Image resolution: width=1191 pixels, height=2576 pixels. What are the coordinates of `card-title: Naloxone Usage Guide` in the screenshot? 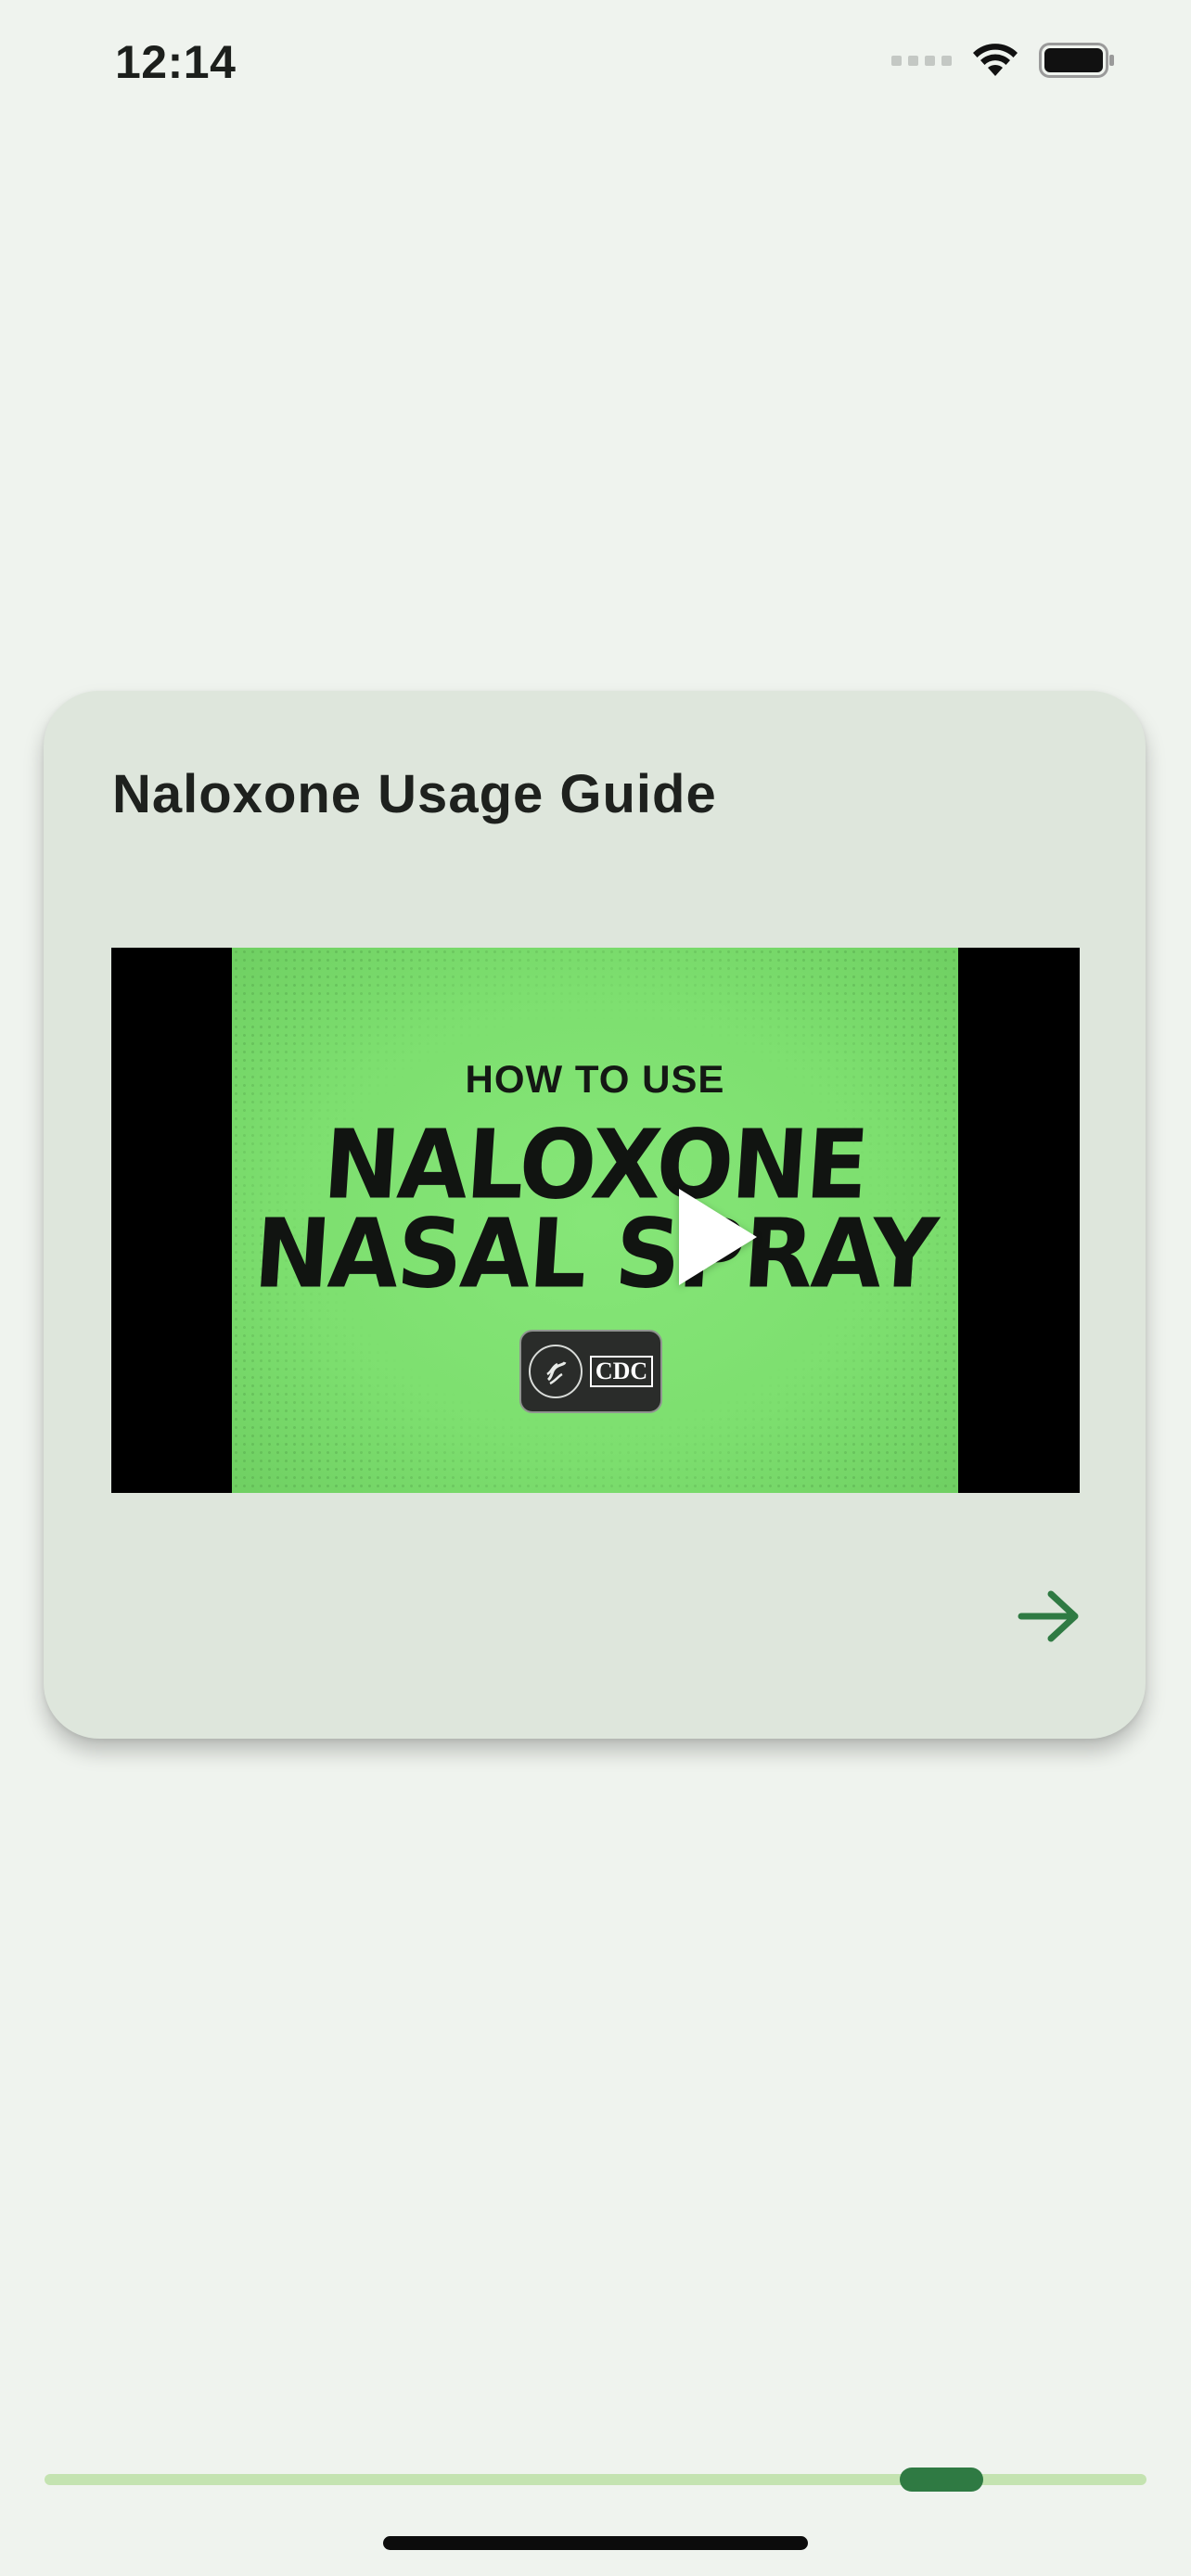 It's located at (414, 794).